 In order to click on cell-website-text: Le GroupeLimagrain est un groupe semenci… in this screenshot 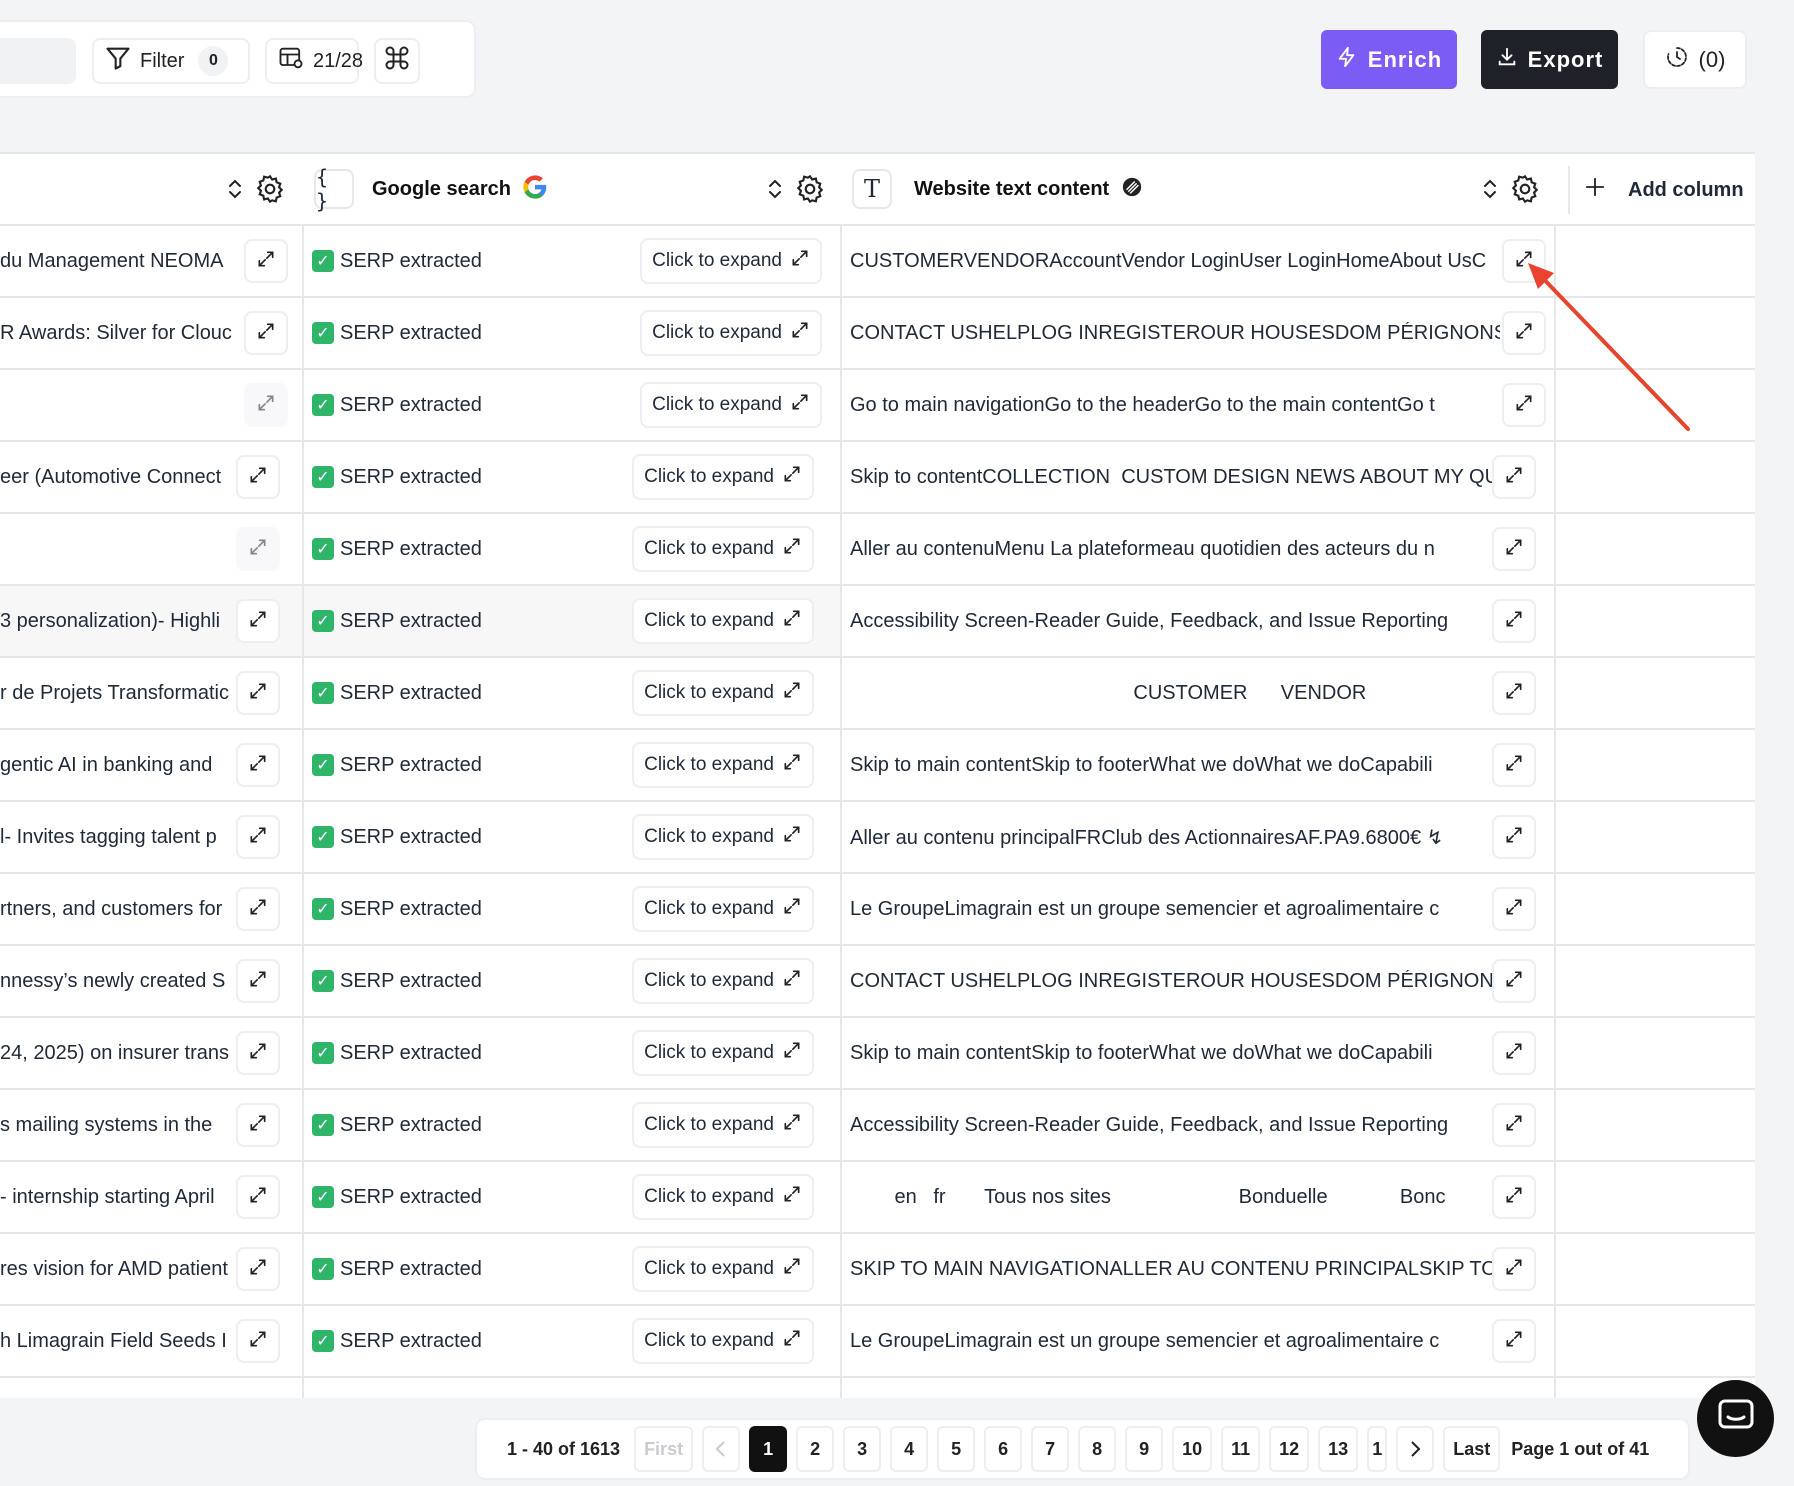, I will do `click(1198, 1341)`.